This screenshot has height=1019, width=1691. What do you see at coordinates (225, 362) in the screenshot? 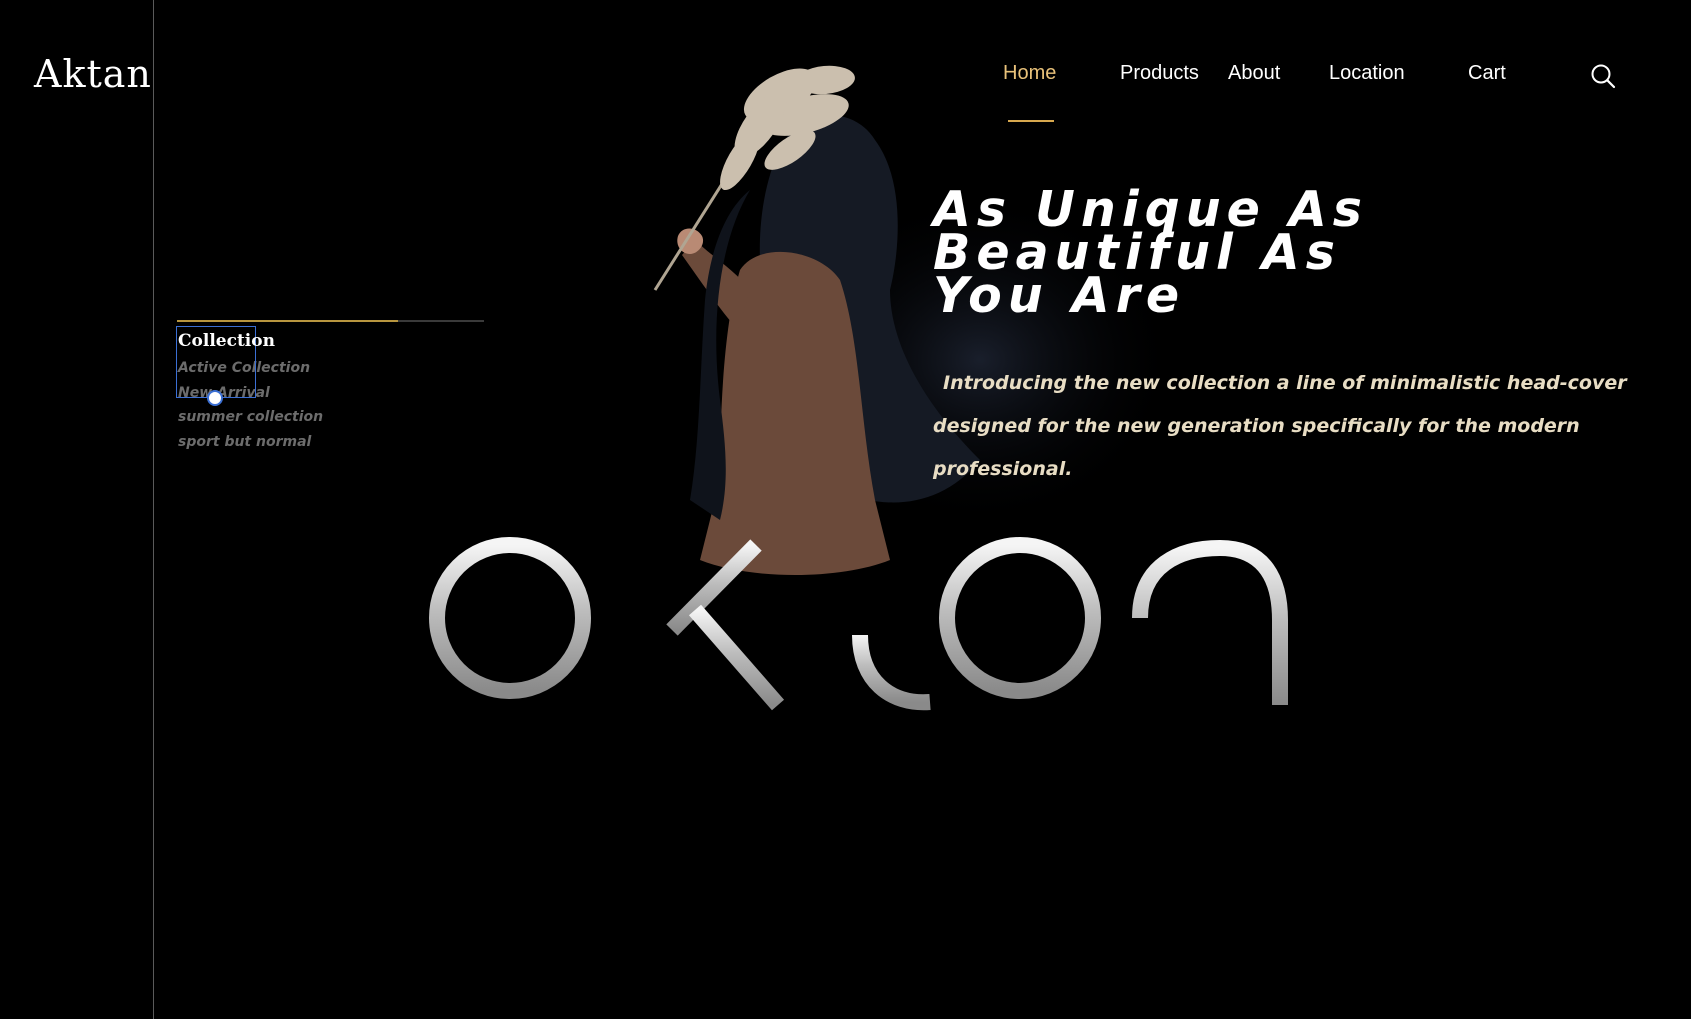
I see `collection-title-box: Collection` at bounding box center [225, 362].